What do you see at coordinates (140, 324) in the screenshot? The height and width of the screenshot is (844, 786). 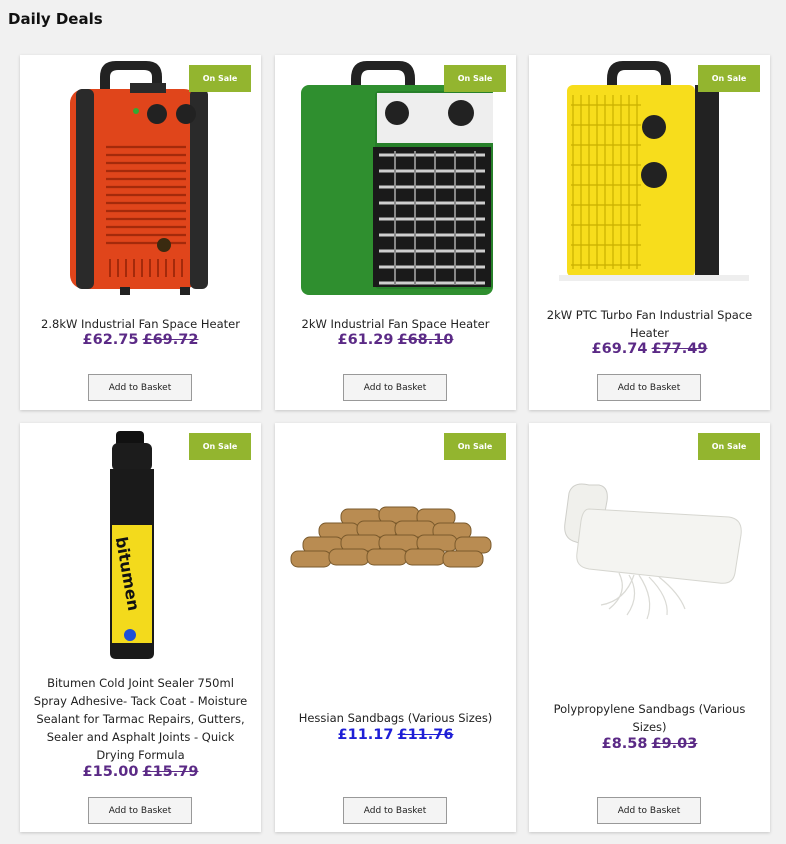 I see `product-name: 2.8kW Industrial Fan Space Heater` at bounding box center [140, 324].